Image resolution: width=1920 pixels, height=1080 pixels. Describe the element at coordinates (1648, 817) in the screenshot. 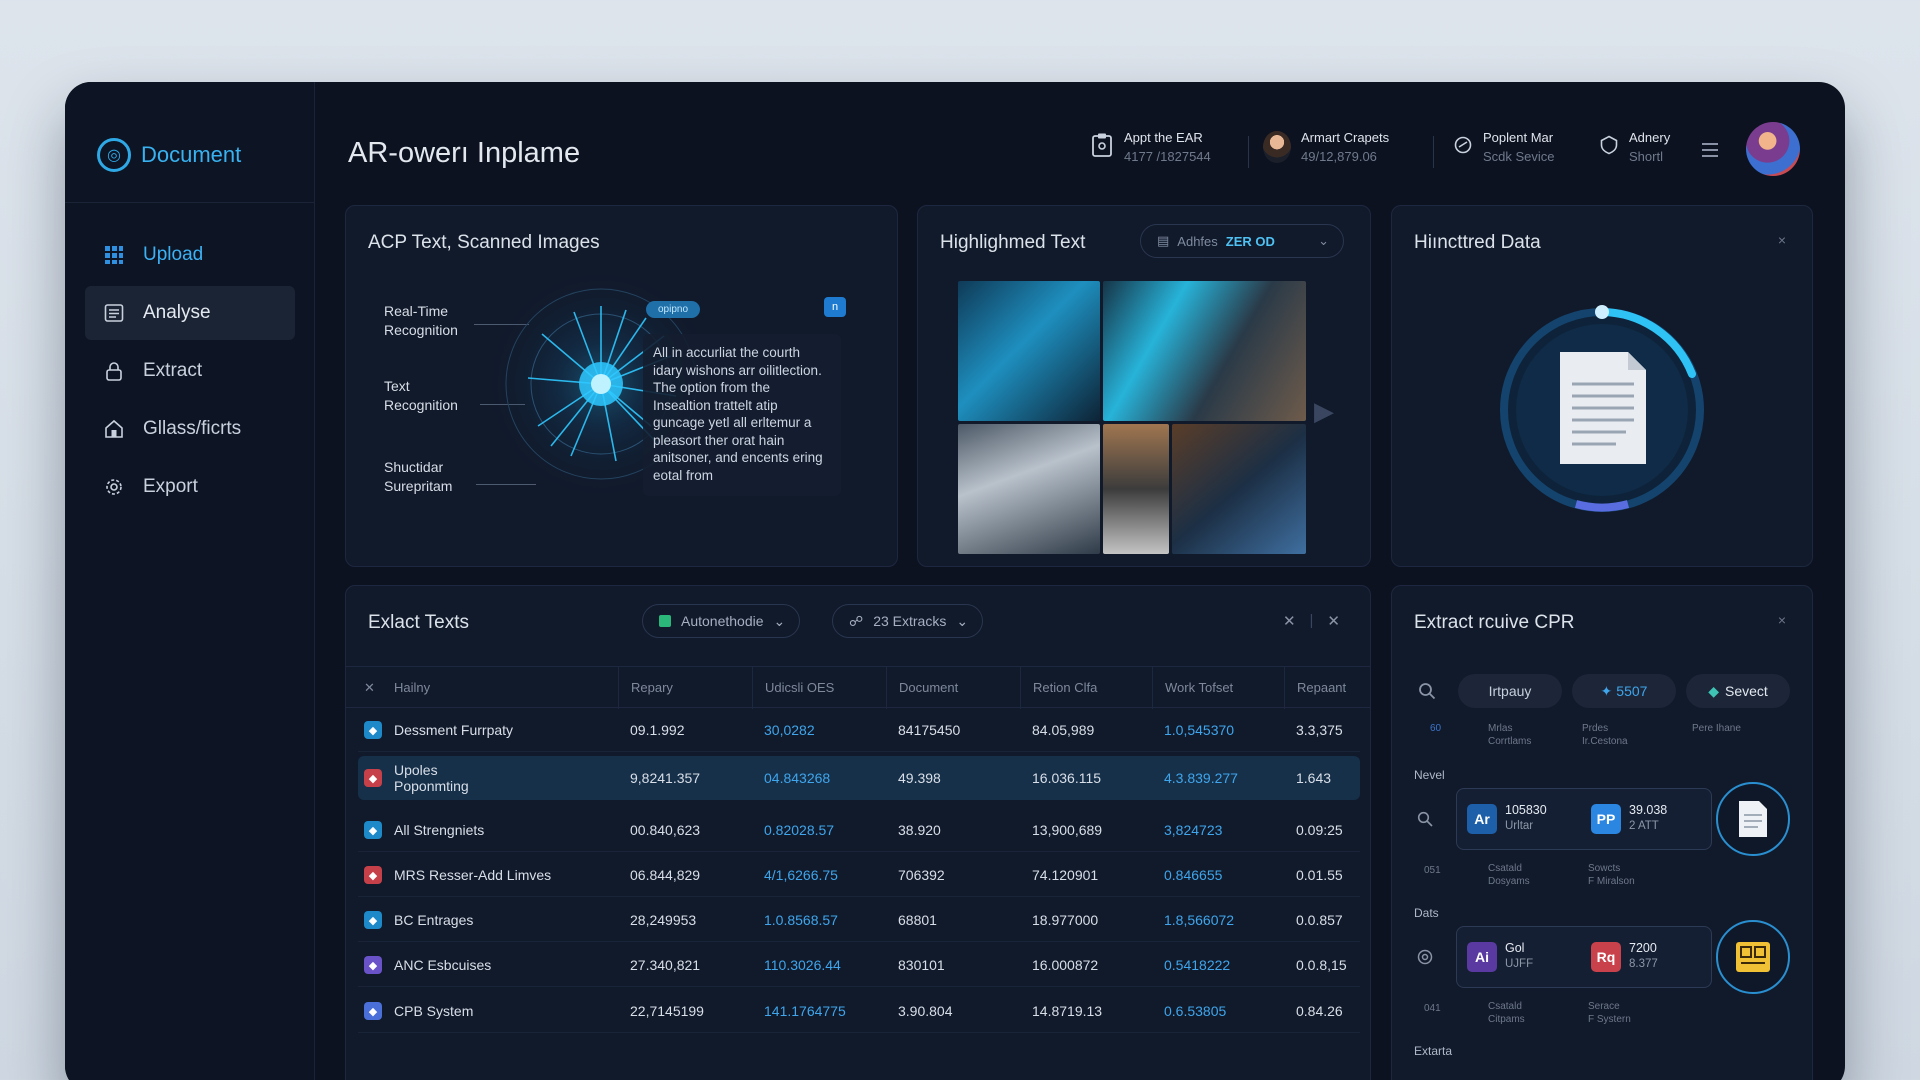

I see `extract-item-text: 39.038 2 ATT` at that location.